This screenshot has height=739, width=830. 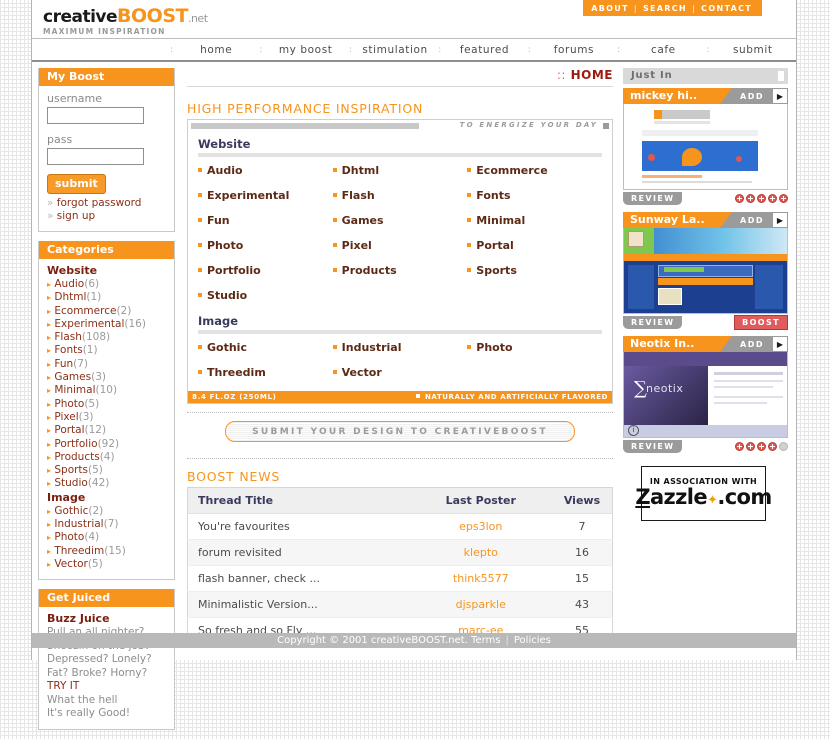 I want to click on topnav-item-about: ABOUT, so click(x=610, y=8).